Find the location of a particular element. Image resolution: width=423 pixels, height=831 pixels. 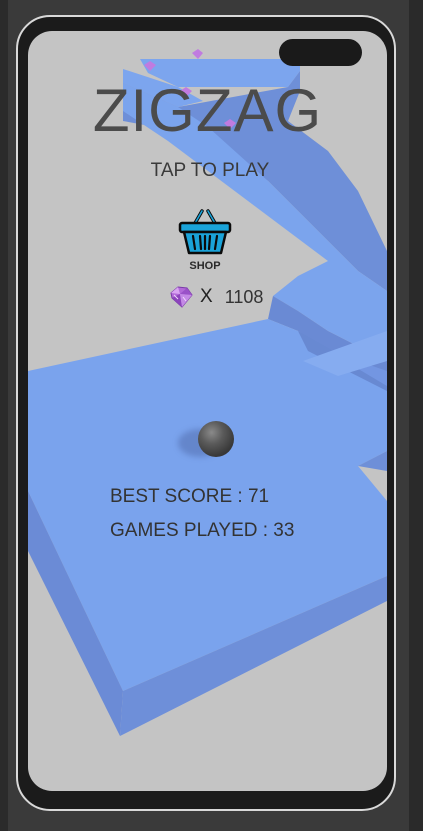

gem-counter: X 1108 is located at coordinates (215, 297).